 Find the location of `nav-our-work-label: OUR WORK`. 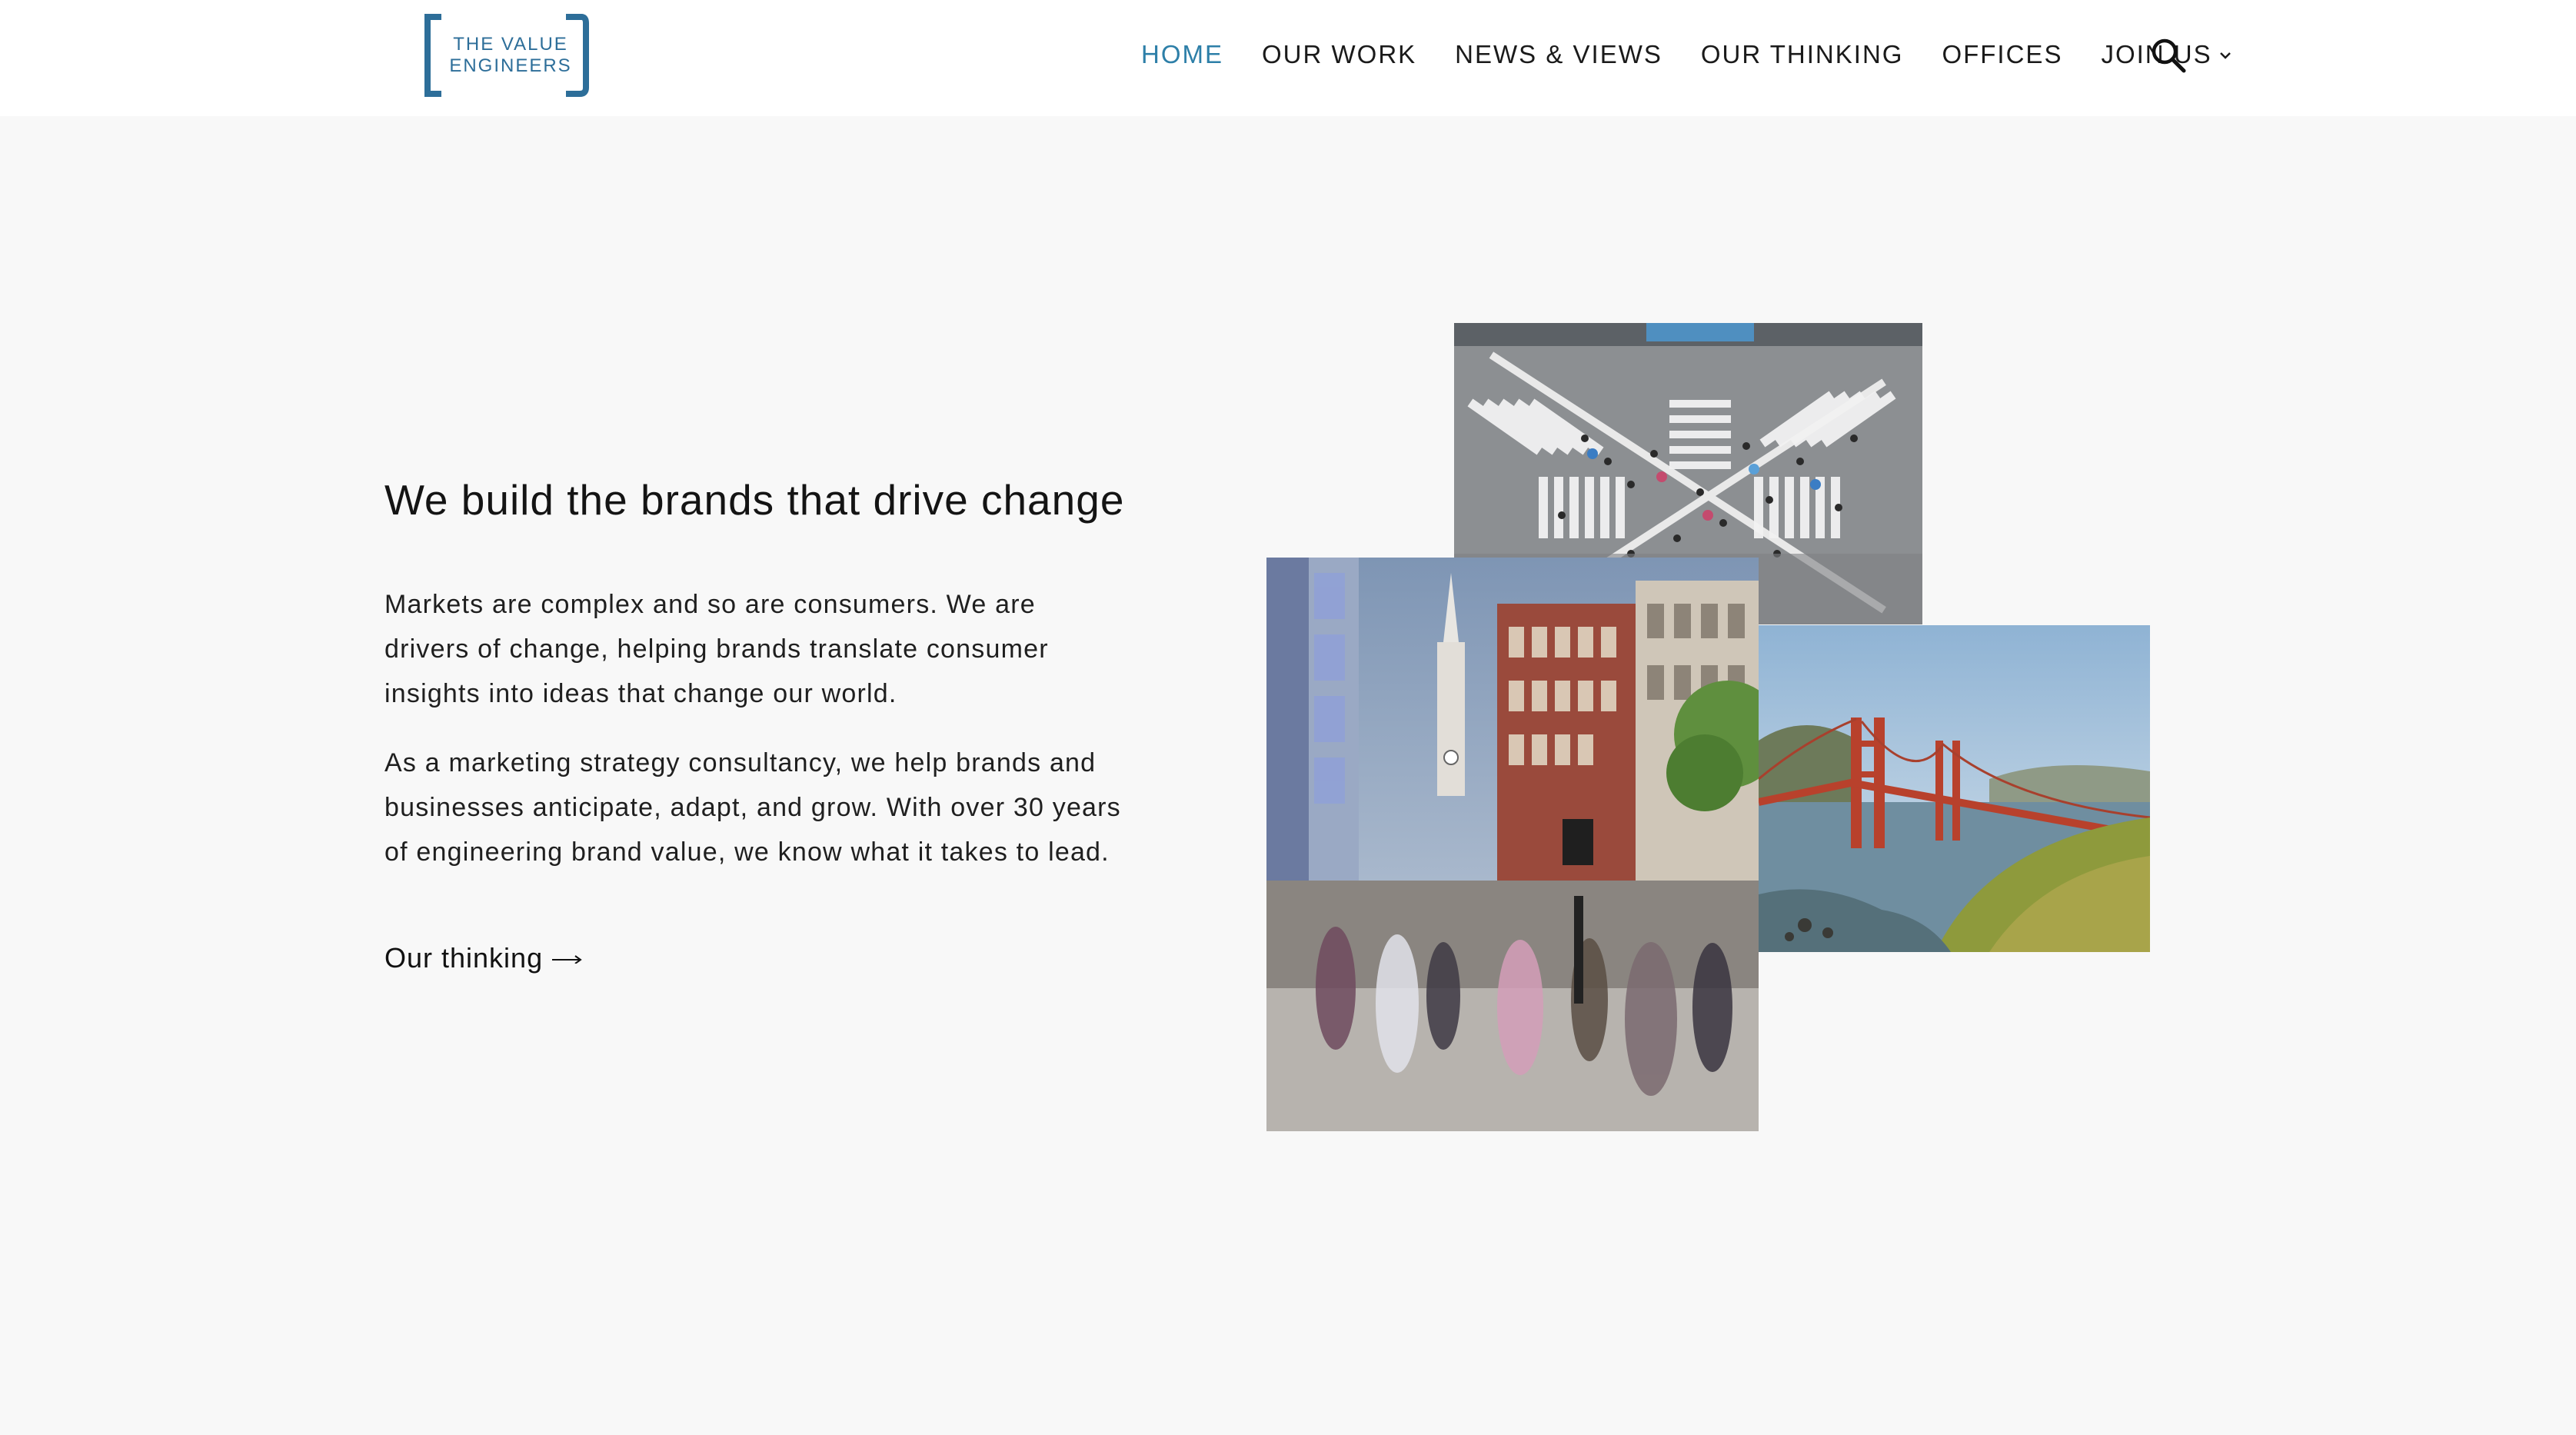

nav-our-work-label: OUR WORK is located at coordinates (1339, 54).